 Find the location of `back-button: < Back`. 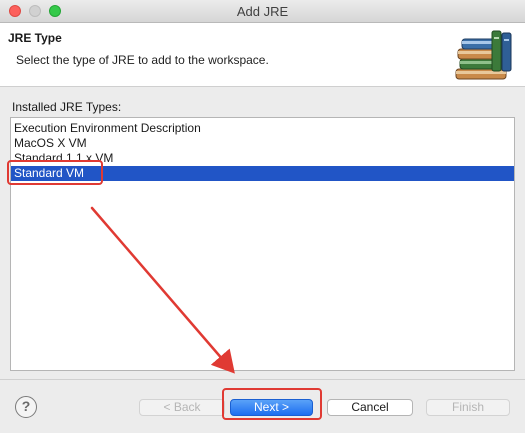

back-button: < Back is located at coordinates (182, 407).